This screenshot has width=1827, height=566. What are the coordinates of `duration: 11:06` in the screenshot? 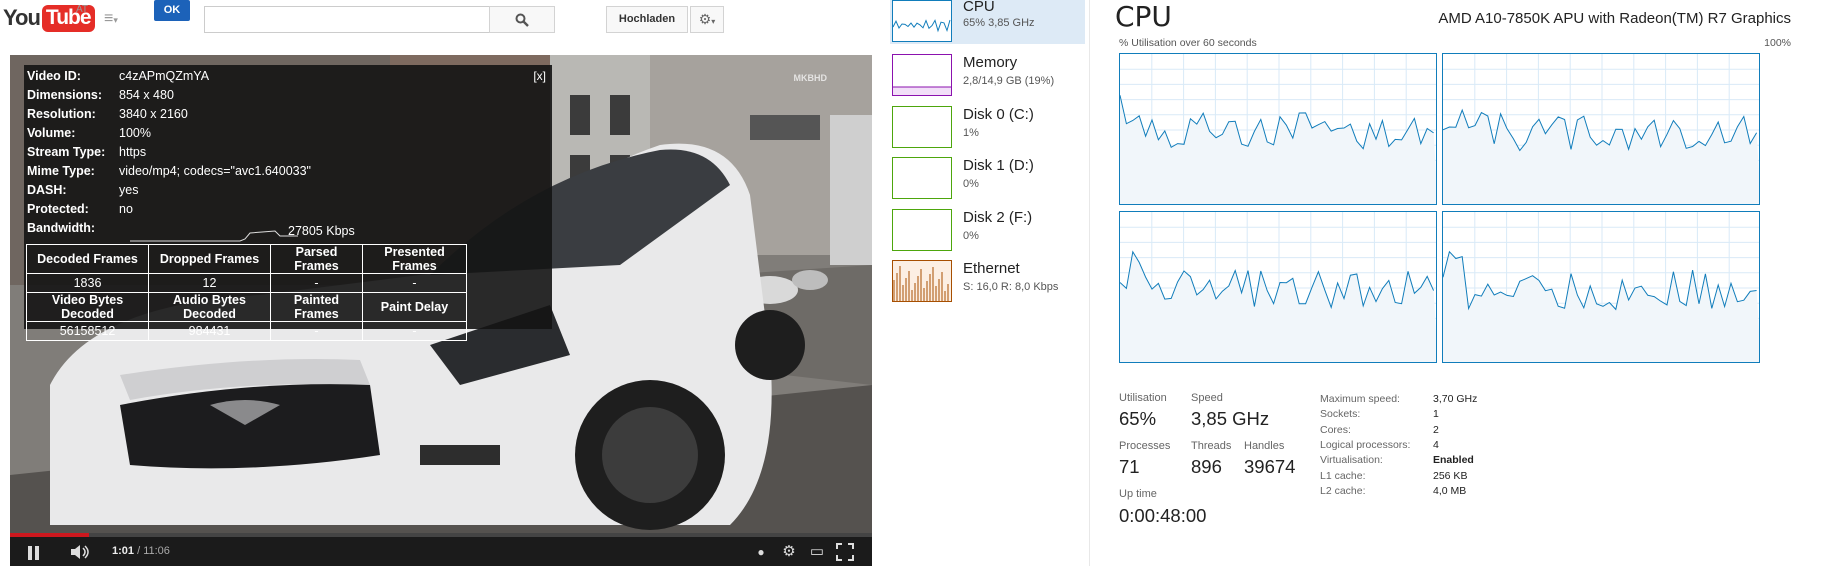 It's located at (156, 551).